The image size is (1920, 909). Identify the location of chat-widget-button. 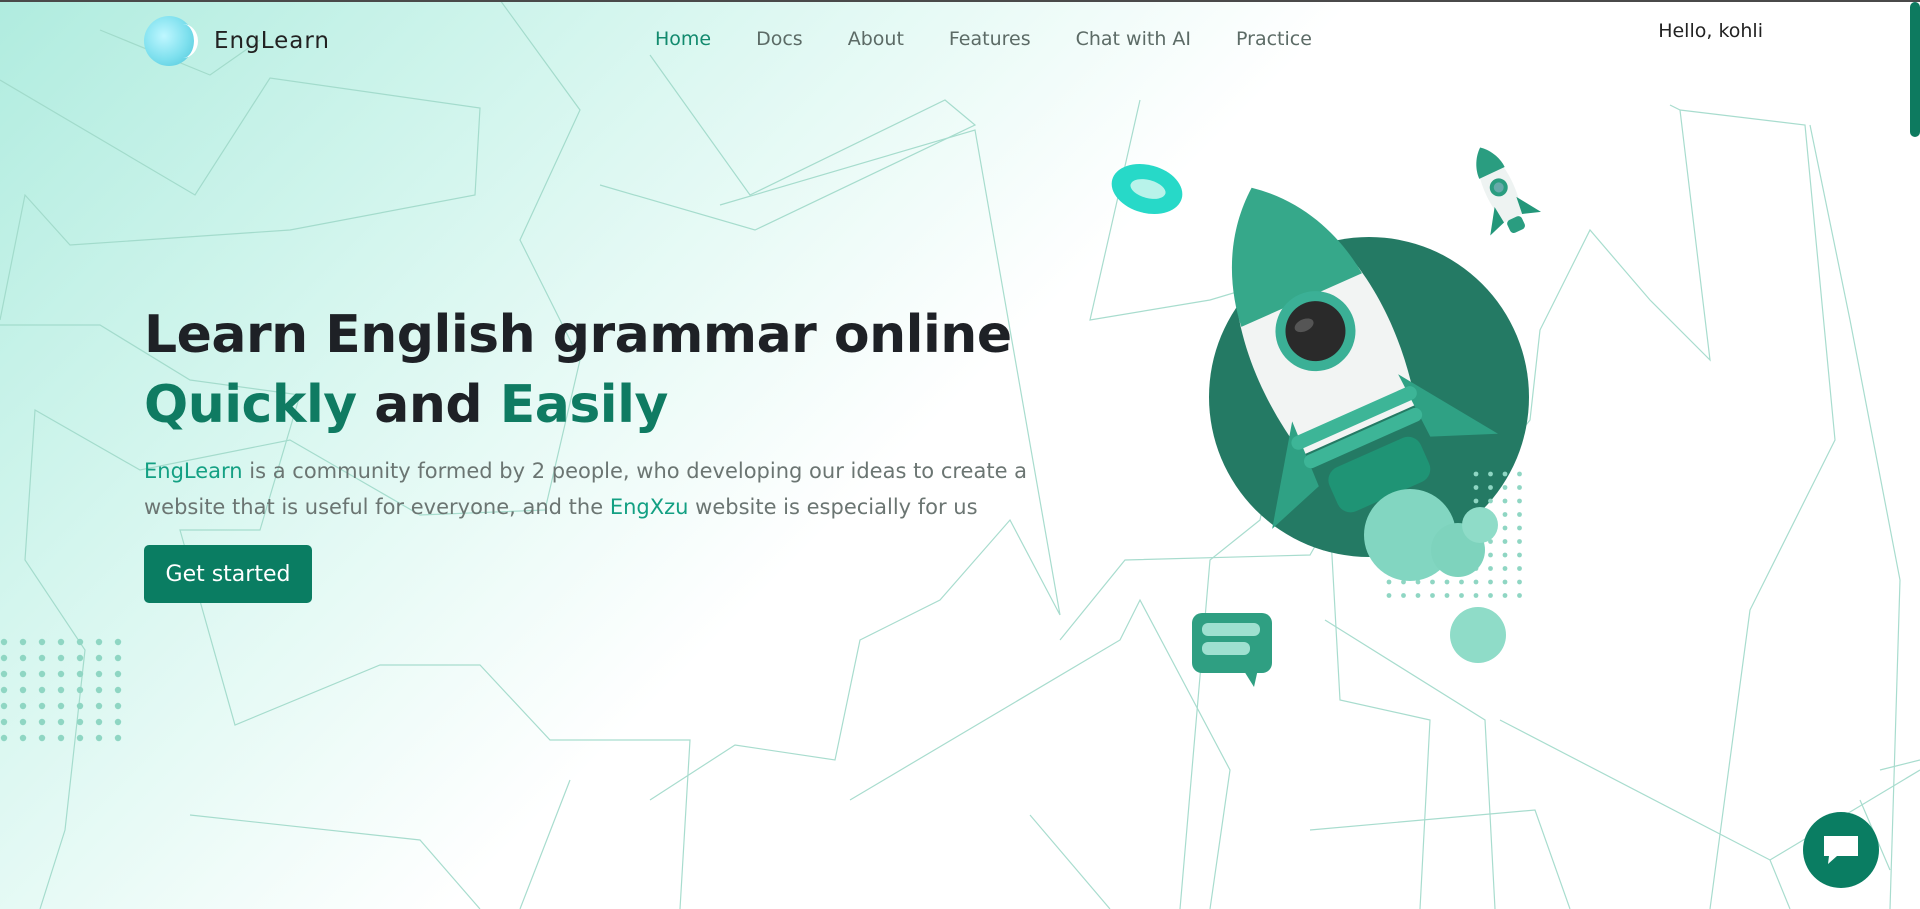
(1841, 850).